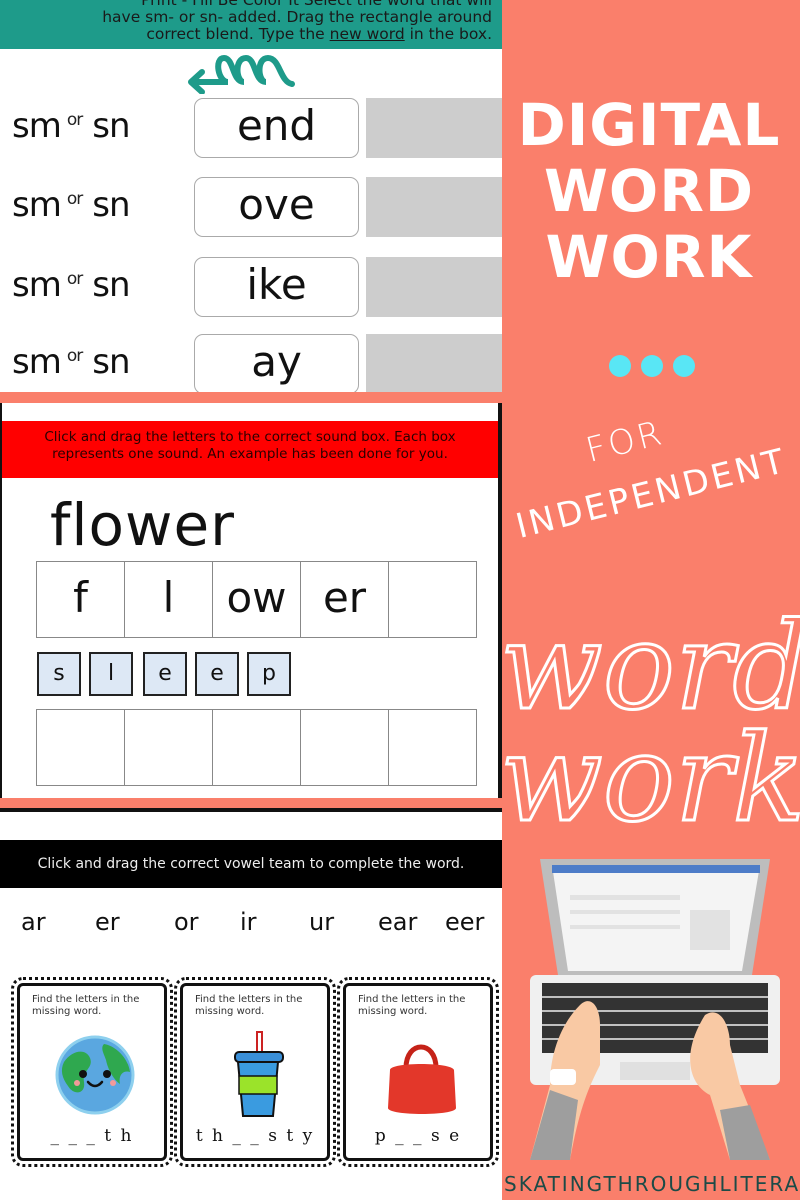 This screenshot has height=1200, width=800. Describe the element at coordinates (652, 1184) in the screenshot. I see `brand-label: SKATINGTHROUGHLITERACY` at that location.